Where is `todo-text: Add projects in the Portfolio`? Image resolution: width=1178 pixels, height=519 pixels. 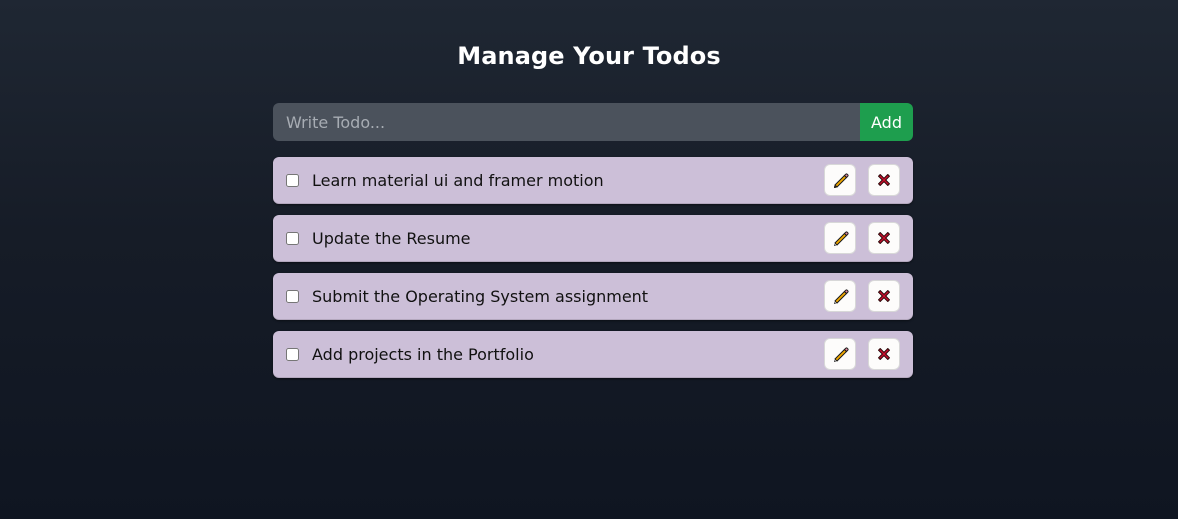 todo-text: Add projects in the Portfolio is located at coordinates (423, 354).